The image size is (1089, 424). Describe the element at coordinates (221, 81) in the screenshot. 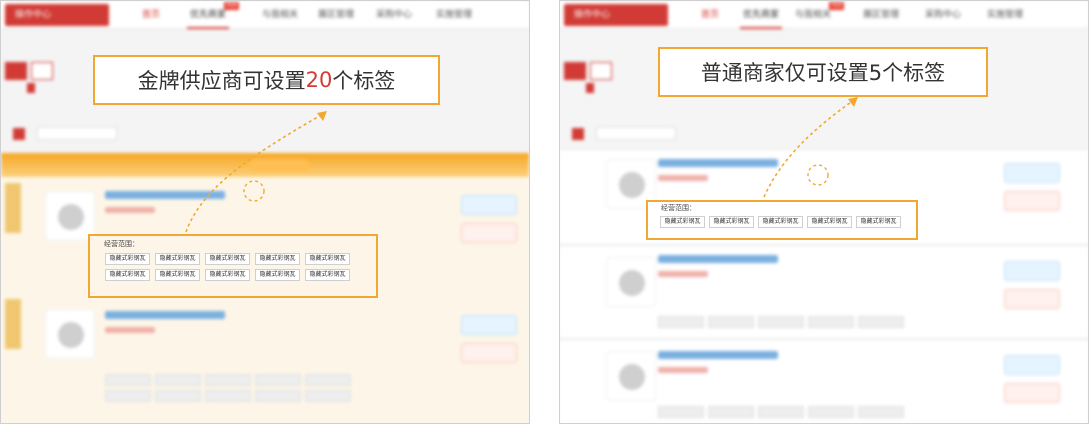

I see `callout-prefix: 金牌供应商可设置` at that location.